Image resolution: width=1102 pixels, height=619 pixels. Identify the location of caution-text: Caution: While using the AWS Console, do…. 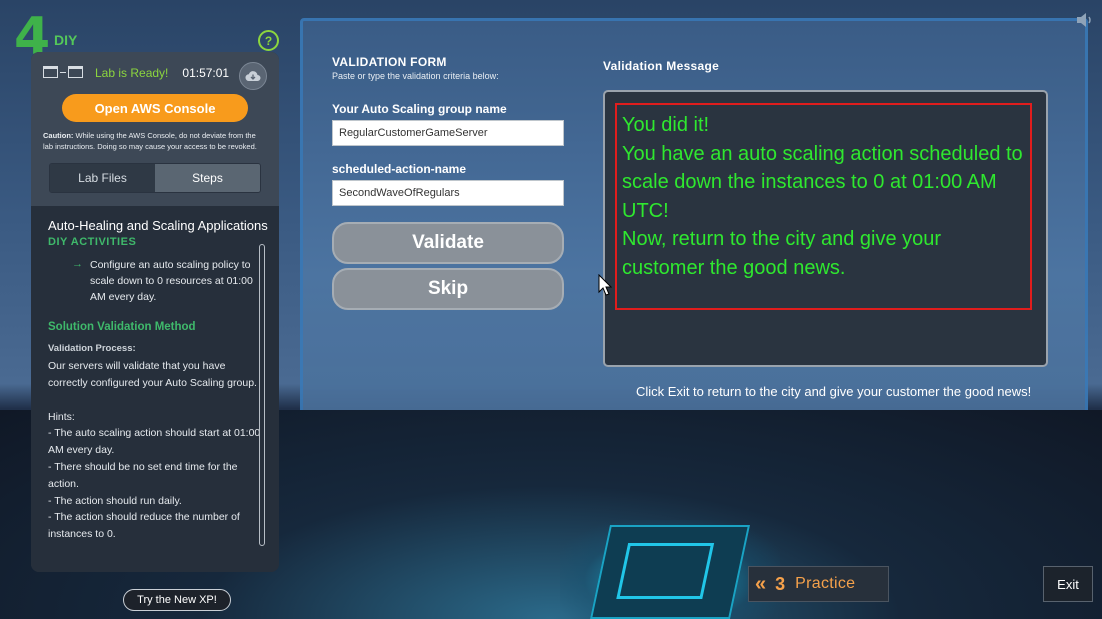
(155, 142).